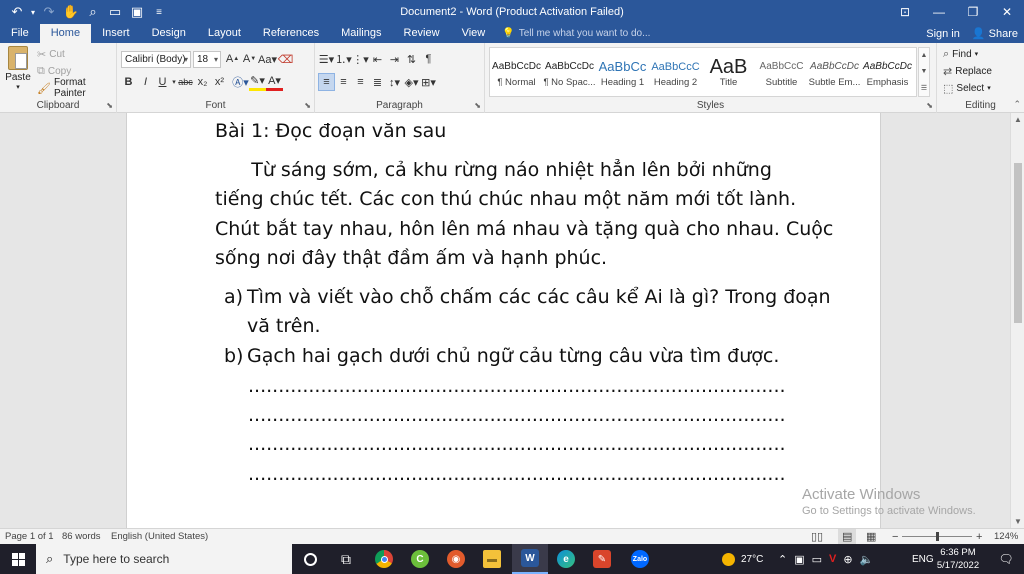 The height and width of the screenshot is (574, 1024). I want to click on shading-icon: ◈▾, so click(411, 82).